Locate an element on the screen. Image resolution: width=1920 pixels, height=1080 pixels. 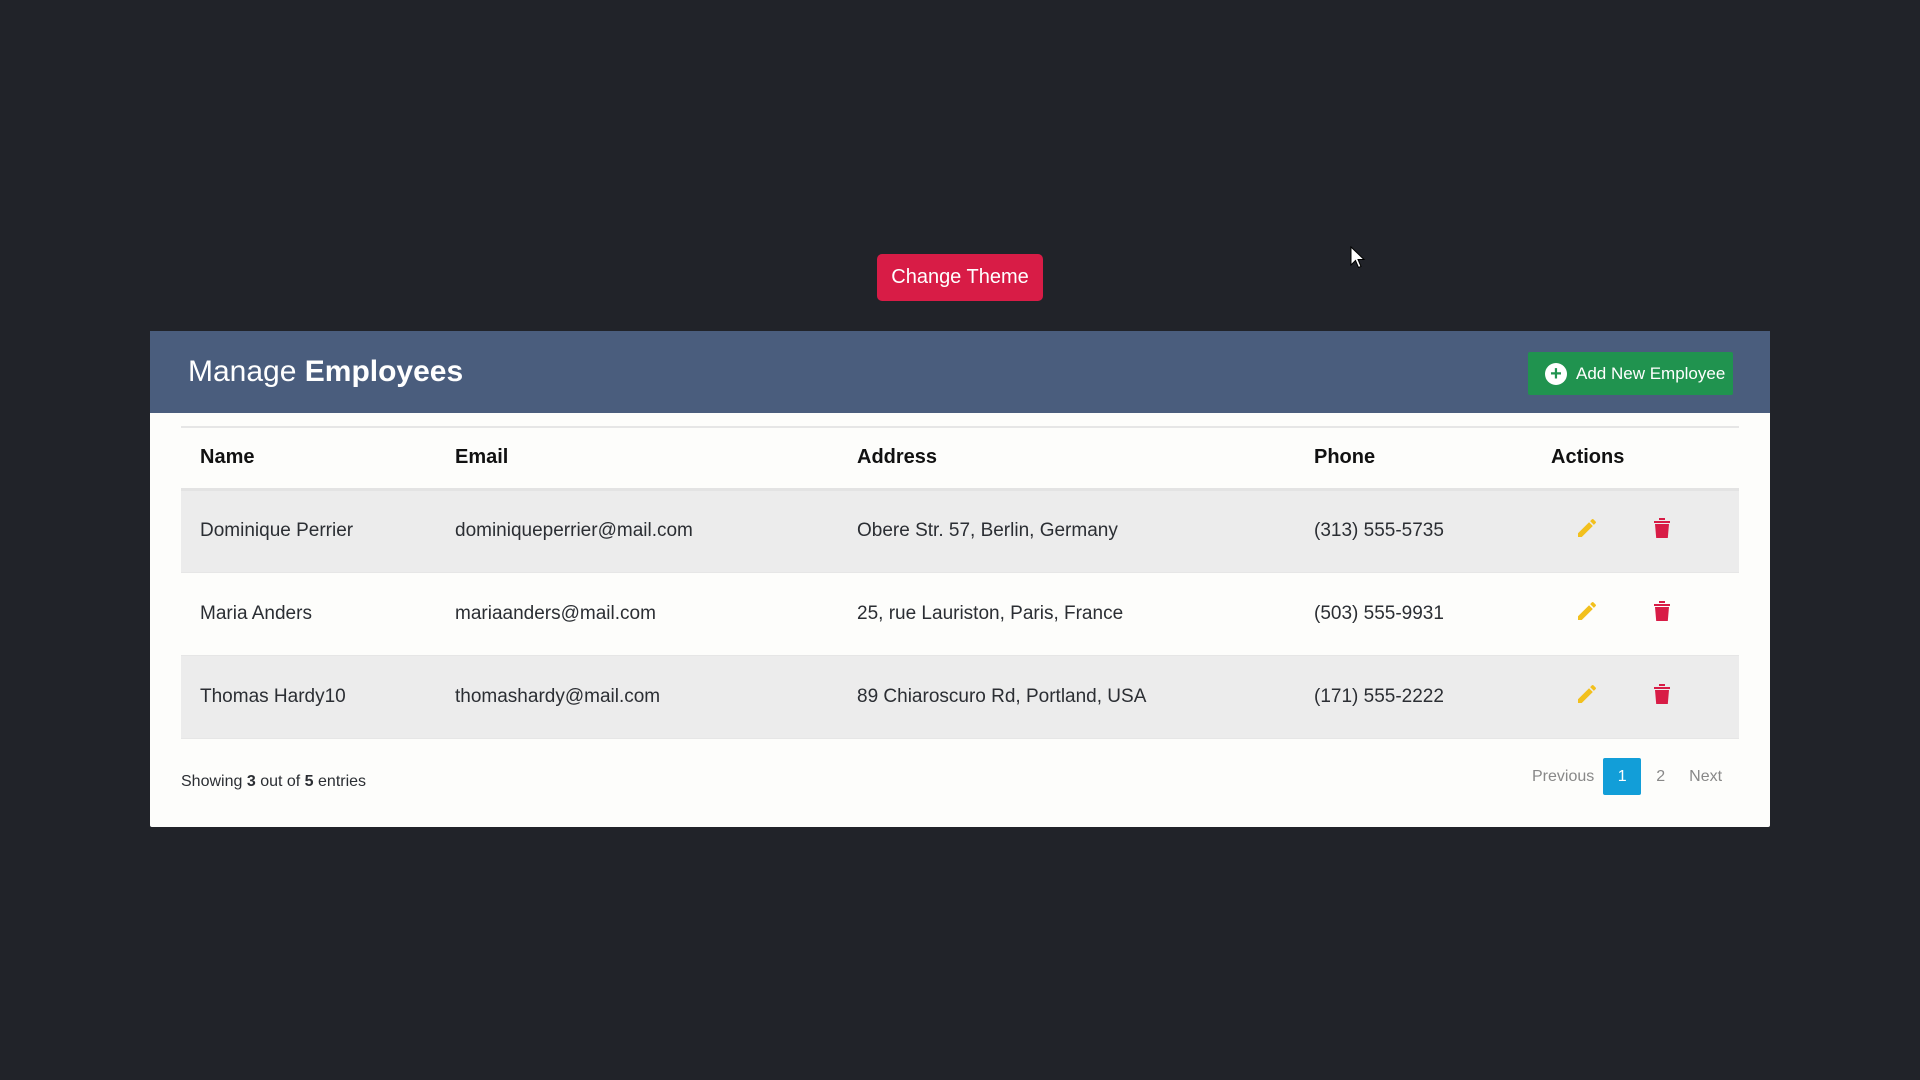
cell-email: dominiqueperrier@mail.com is located at coordinates (574, 530).